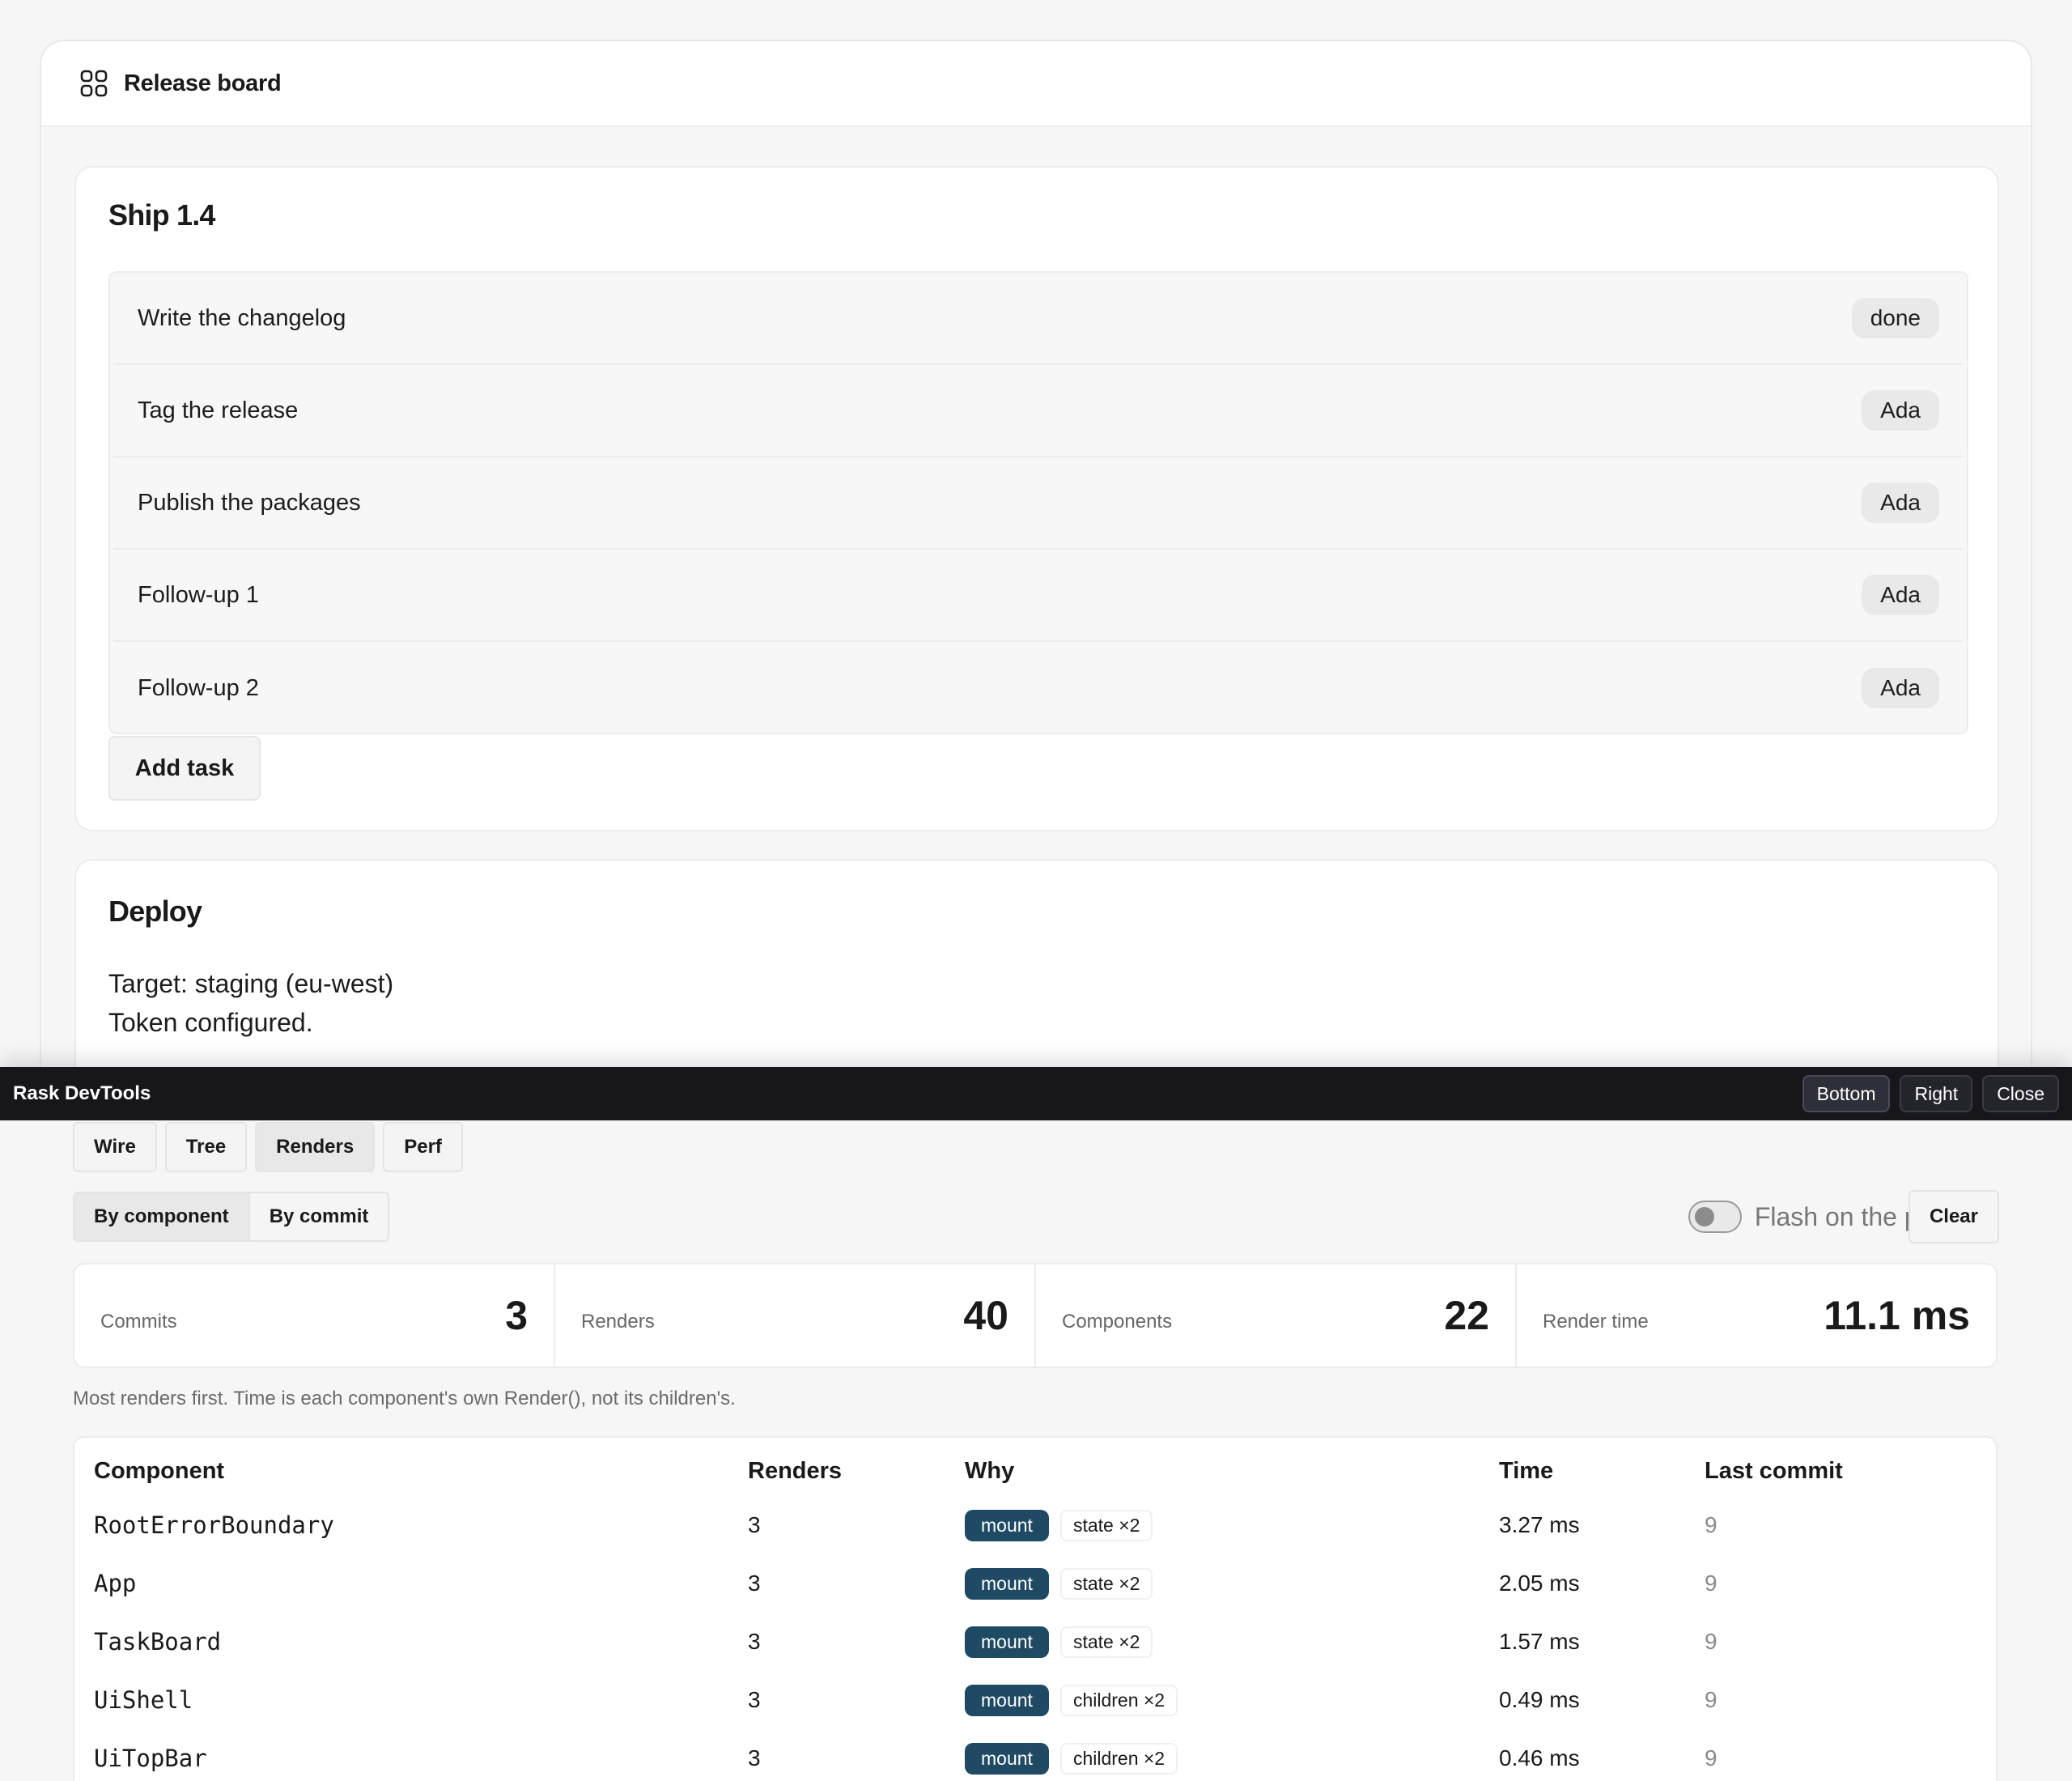 Image resolution: width=2072 pixels, height=1781 pixels. I want to click on tab-perf: Perf, so click(423, 1147).